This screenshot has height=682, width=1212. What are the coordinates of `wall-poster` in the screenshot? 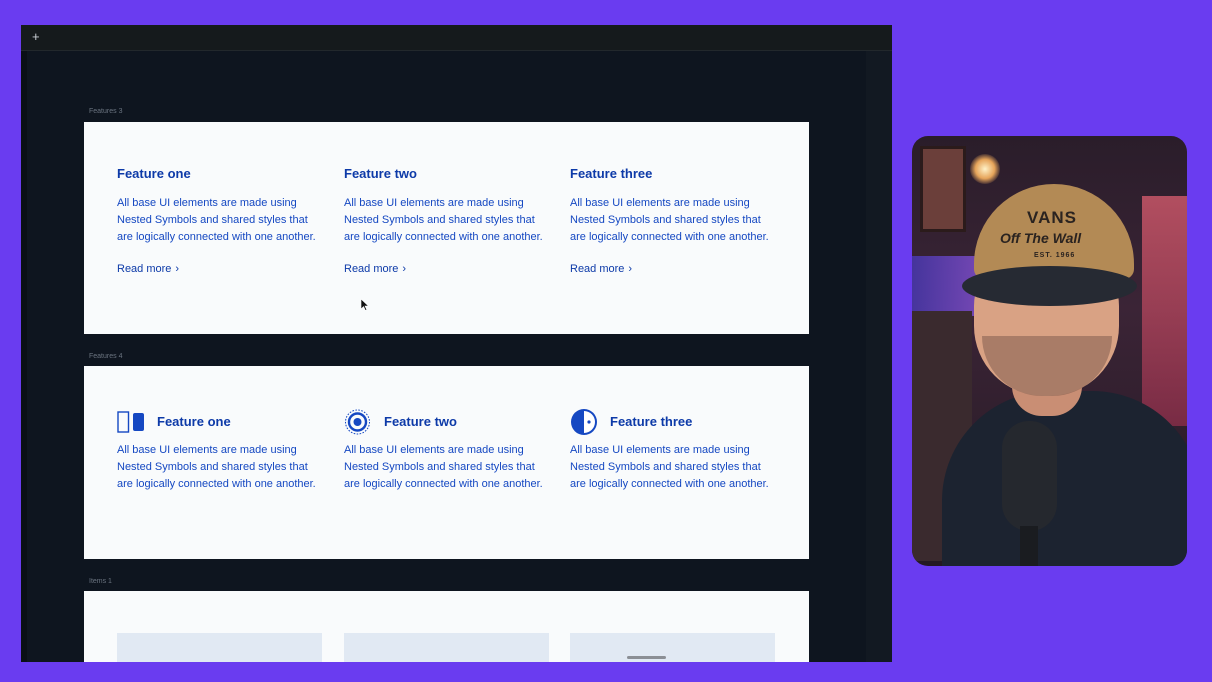 It's located at (943, 189).